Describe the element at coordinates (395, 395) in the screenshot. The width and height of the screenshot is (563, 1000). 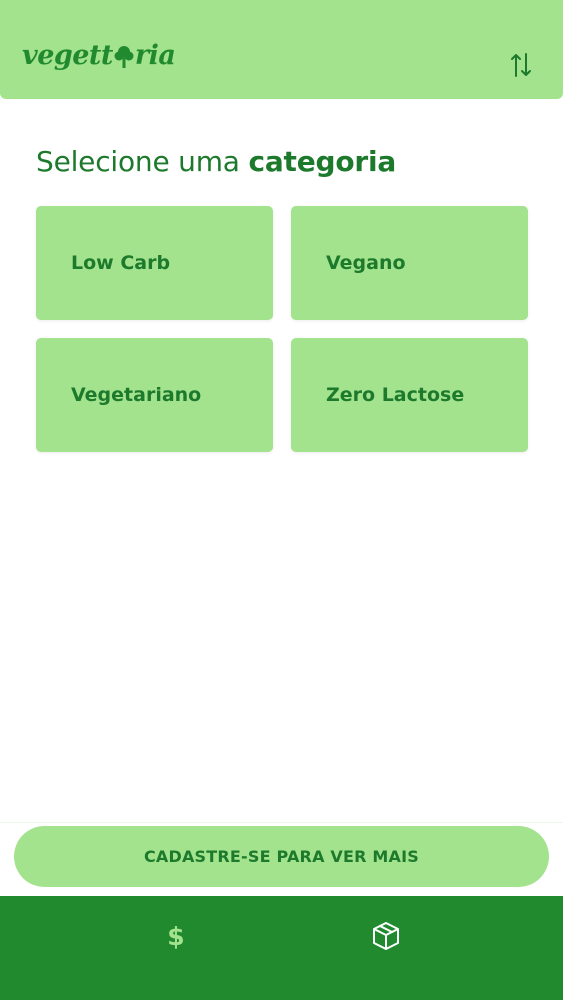
I see `category-label: Zero Lactose` at that location.